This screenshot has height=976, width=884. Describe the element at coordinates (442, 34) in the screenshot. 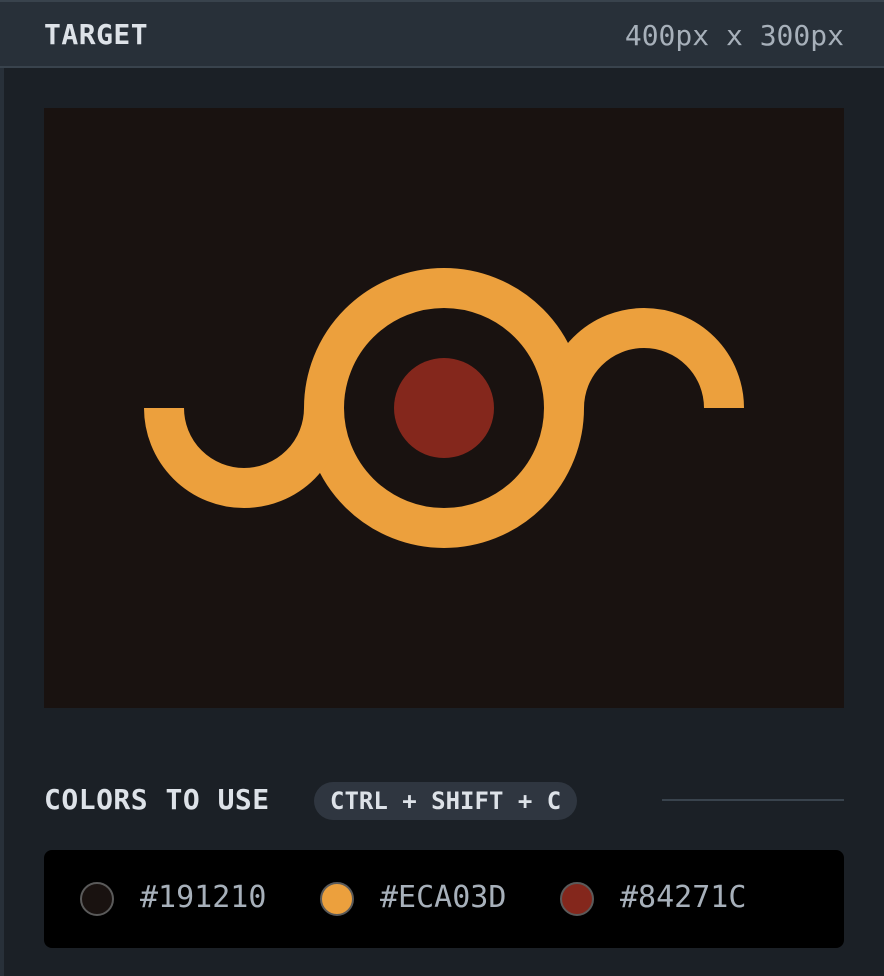

I see `target-header: TARGET 400px x 300px` at that location.